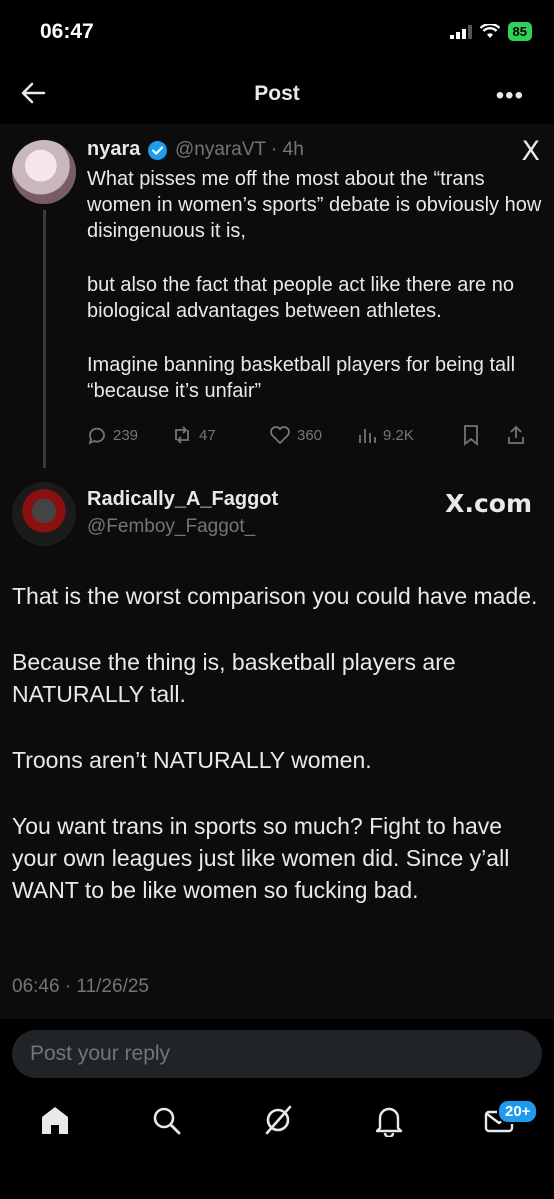 This screenshot has height=1199, width=554. What do you see at coordinates (96, 436) in the screenshot?
I see `reply-icon` at bounding box center [96, 436].